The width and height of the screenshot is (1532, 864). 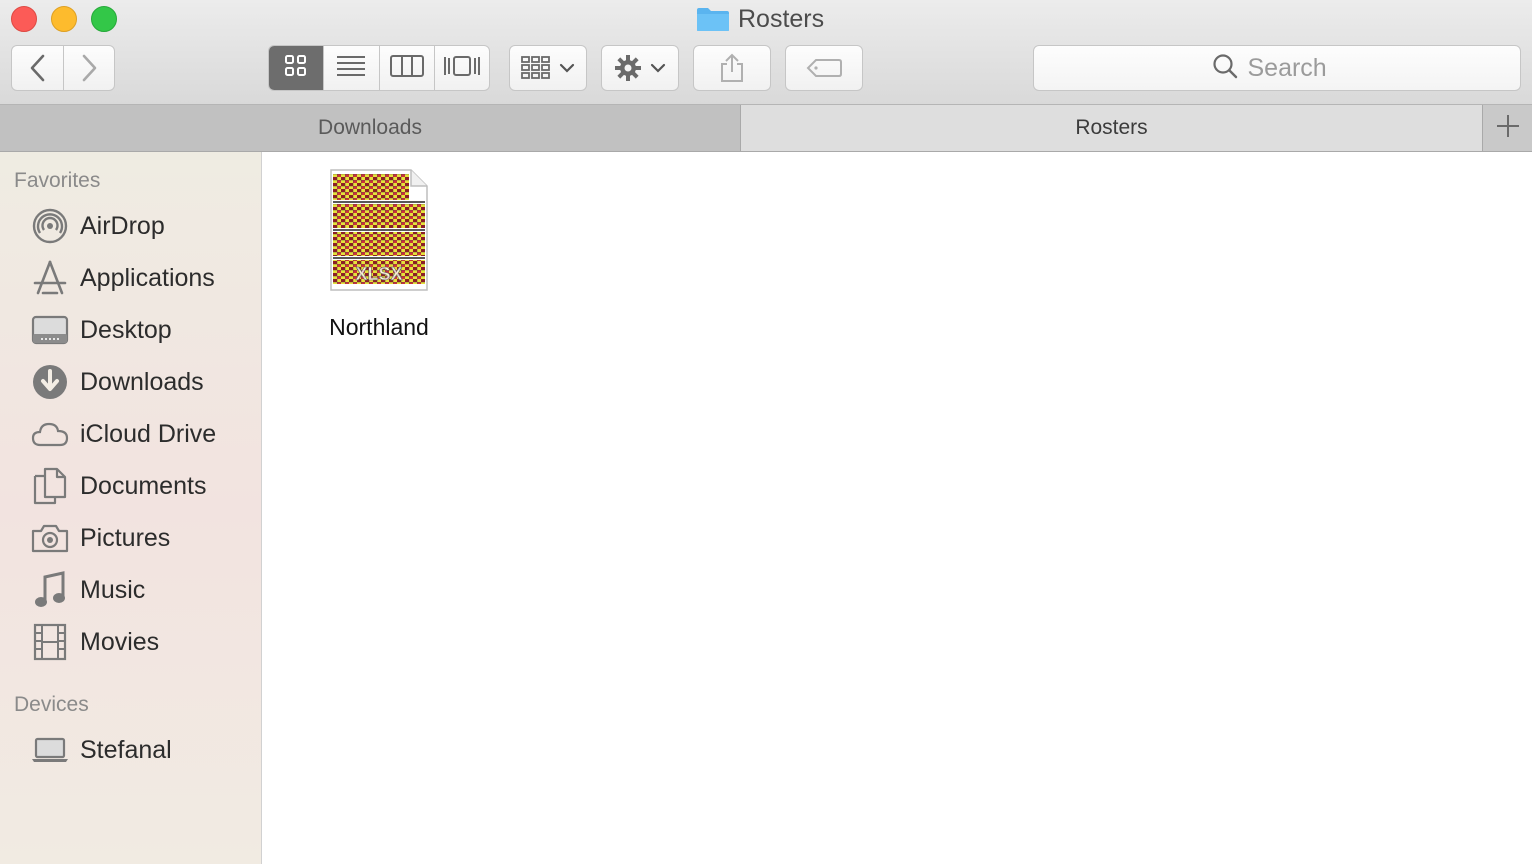 I want to click on icon-view-button, so click(x=297, y=68).